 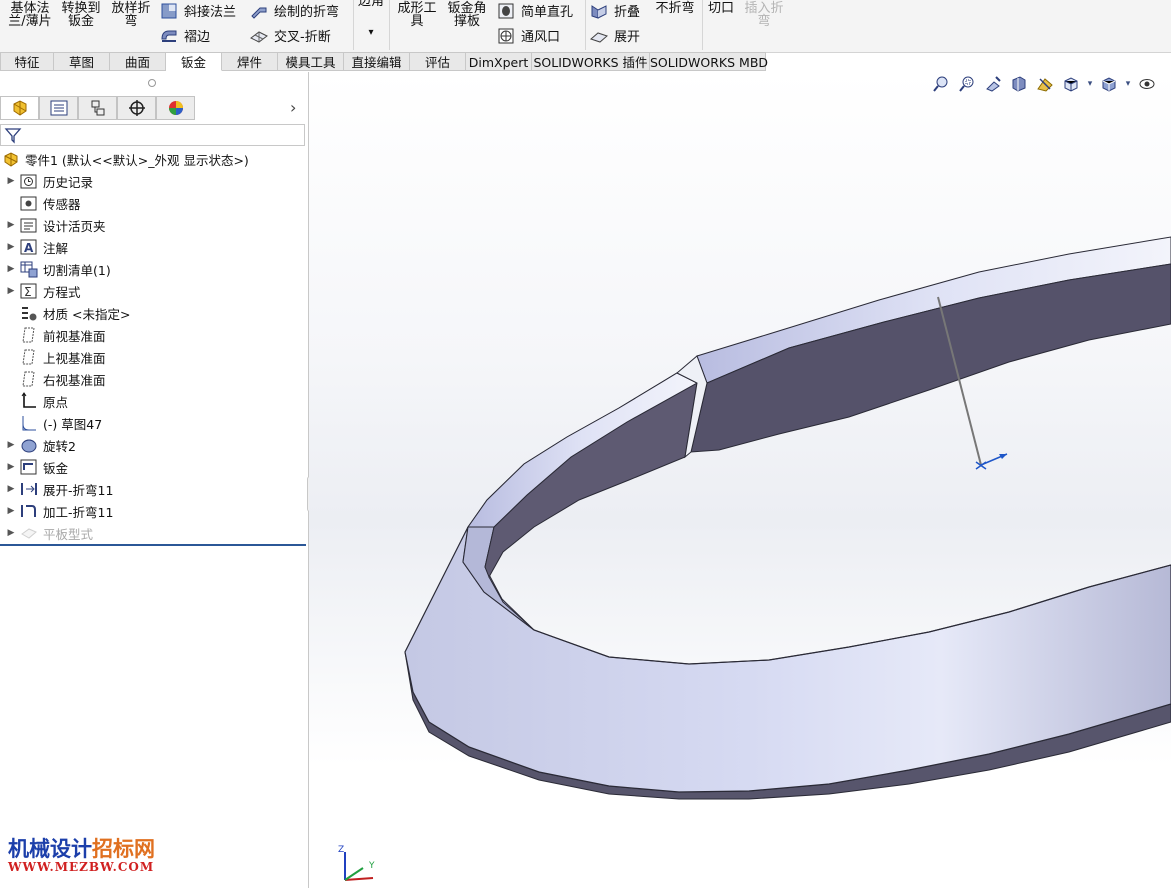 I want to click on property-manager-tab, so click(x=58, y=108).